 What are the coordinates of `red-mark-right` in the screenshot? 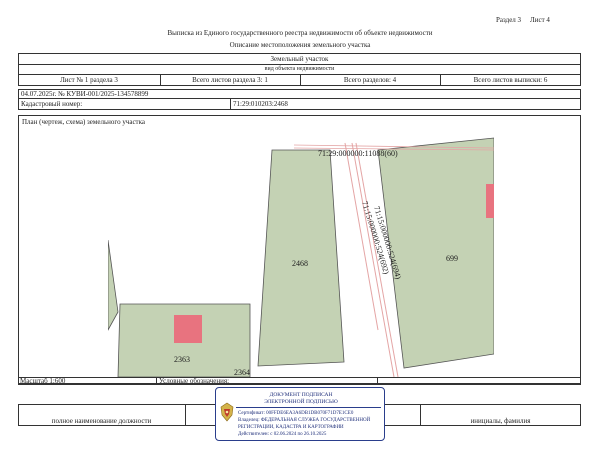 It's located at (490, 201).